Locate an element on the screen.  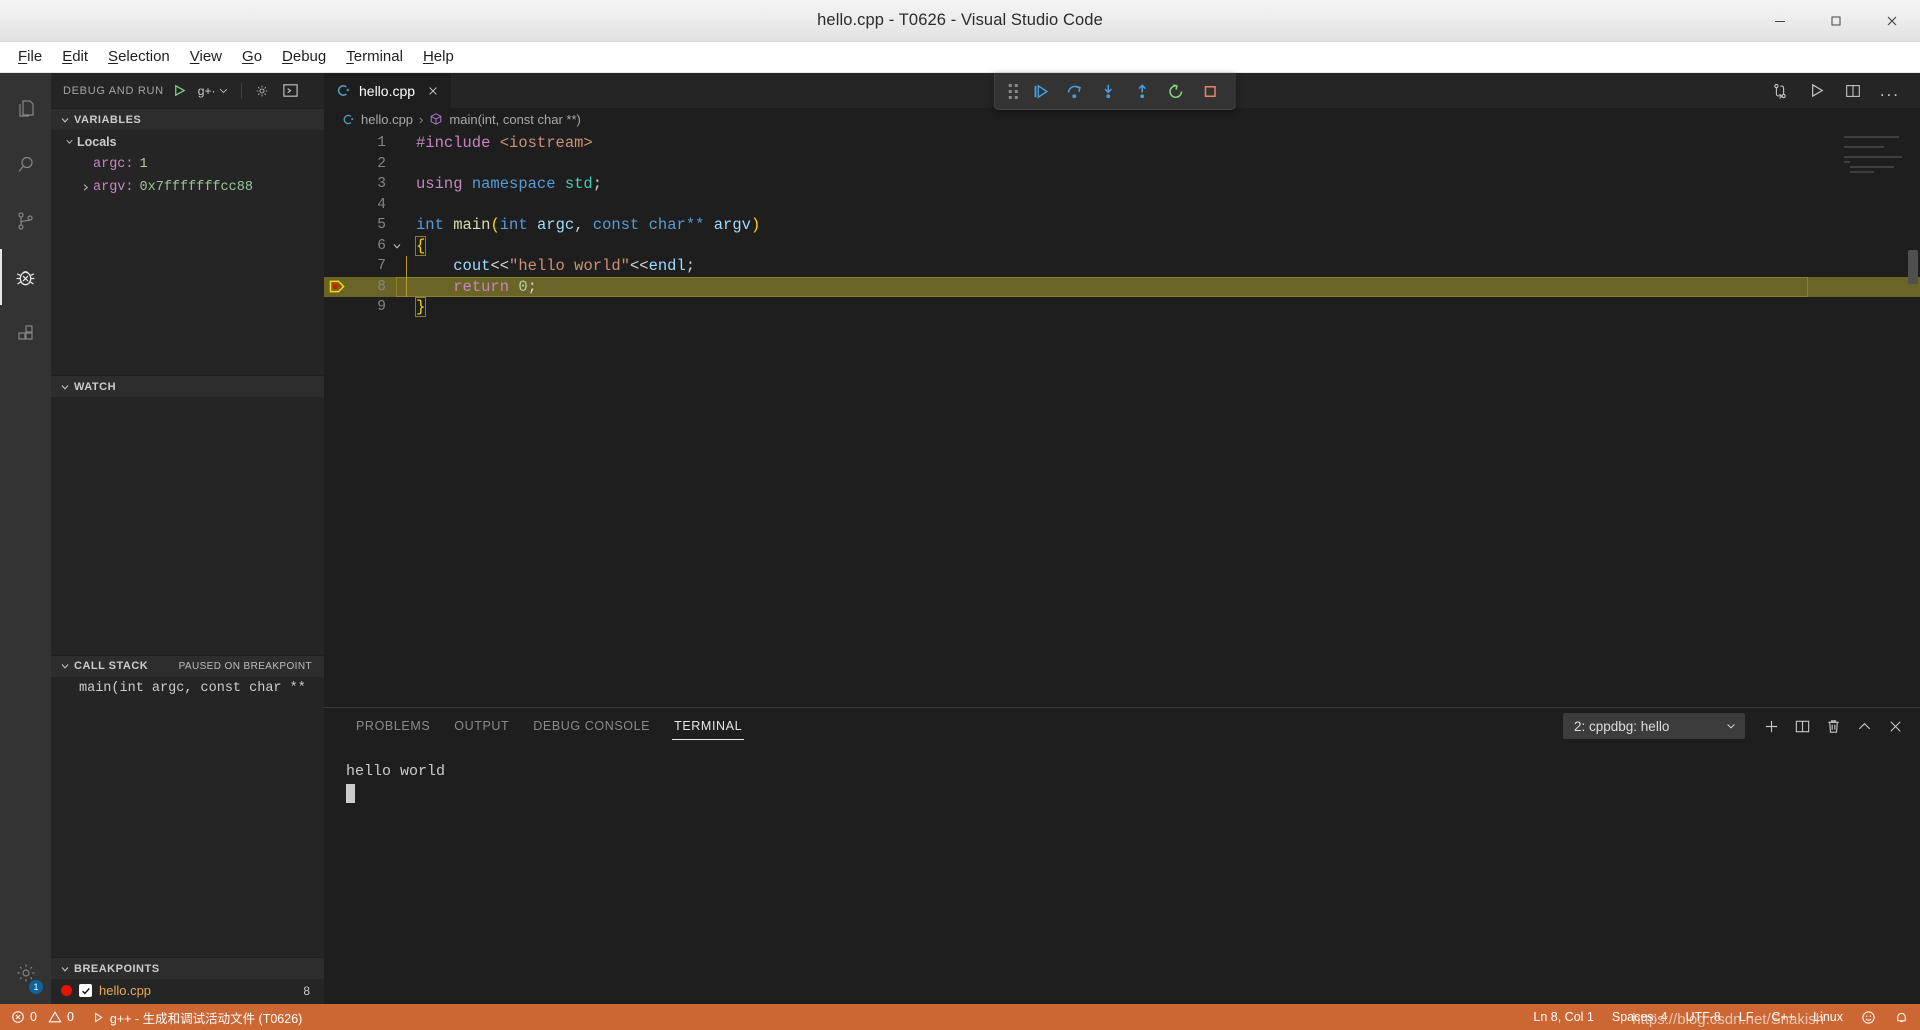
status-cursor-position: Ln 8, Col 1 is located at coordinates (1563, 1017).